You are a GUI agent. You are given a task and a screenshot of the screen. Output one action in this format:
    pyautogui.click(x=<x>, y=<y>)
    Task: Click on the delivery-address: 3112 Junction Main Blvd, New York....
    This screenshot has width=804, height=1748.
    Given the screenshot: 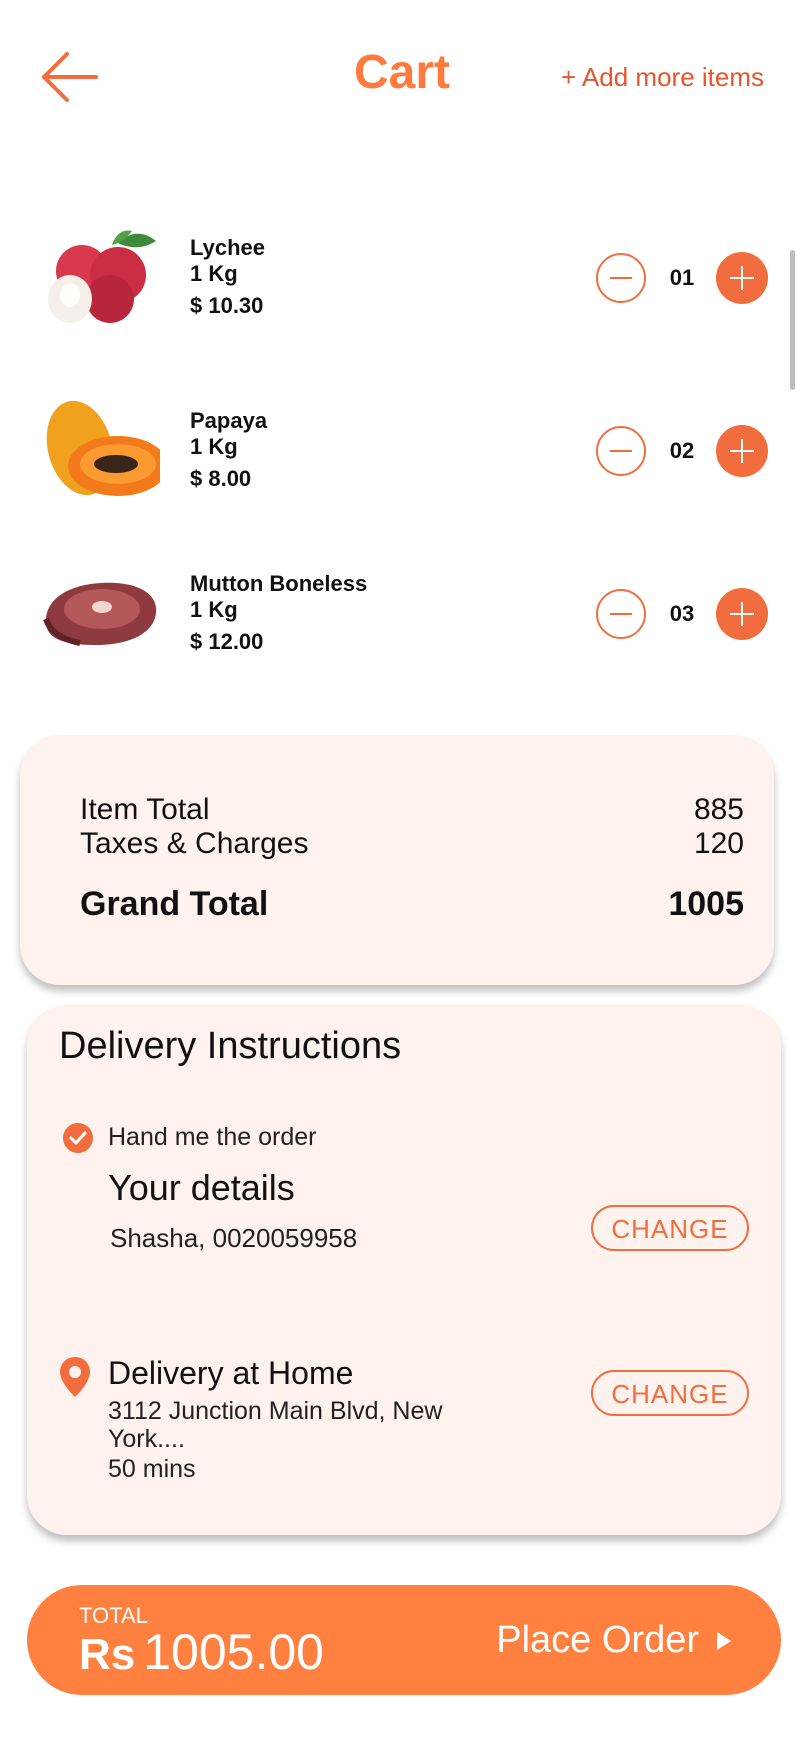 What is the action you would take?
    pyautogui.click(x=275, y=1425)
    